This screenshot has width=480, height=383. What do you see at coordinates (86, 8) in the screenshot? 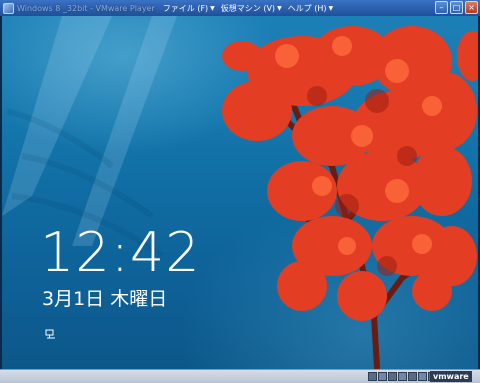
I see `window-title: Windows 8 _32bit - VMware Player` at bounding box center [86, 8].